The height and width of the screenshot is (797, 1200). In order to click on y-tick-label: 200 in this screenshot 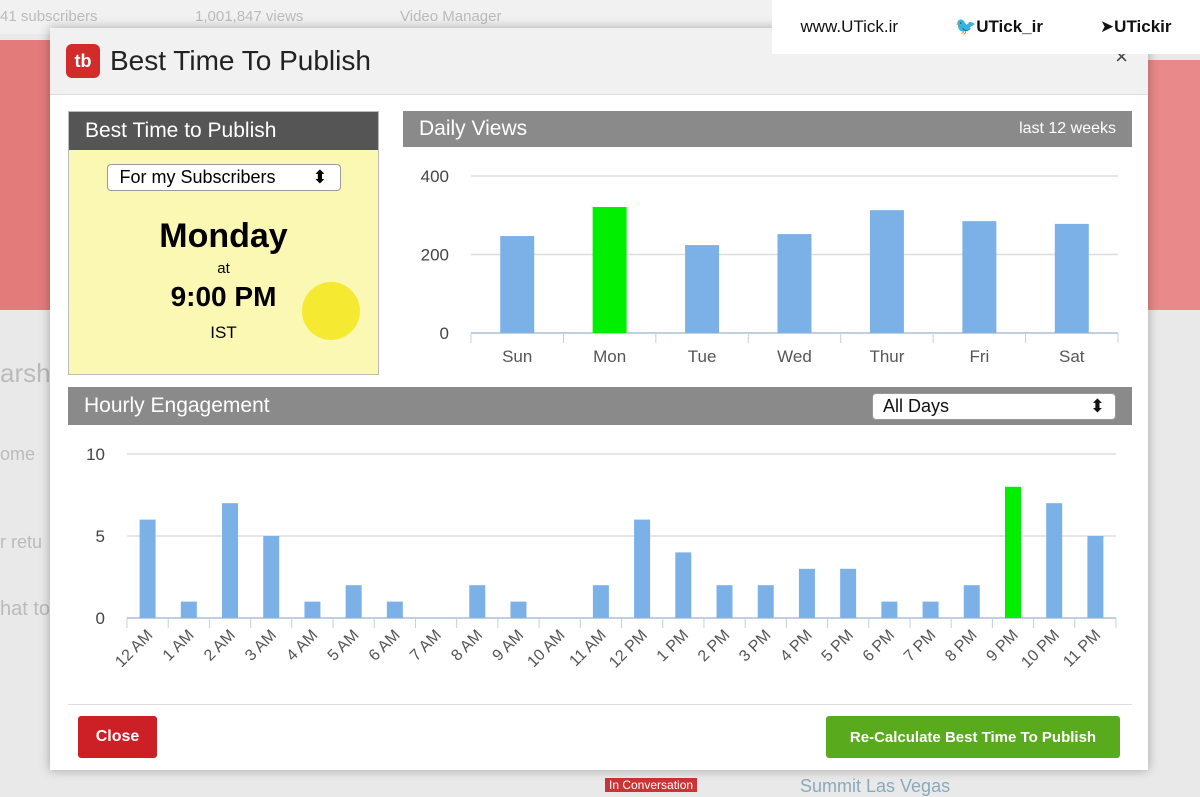, I will do `click(435, 255)`.